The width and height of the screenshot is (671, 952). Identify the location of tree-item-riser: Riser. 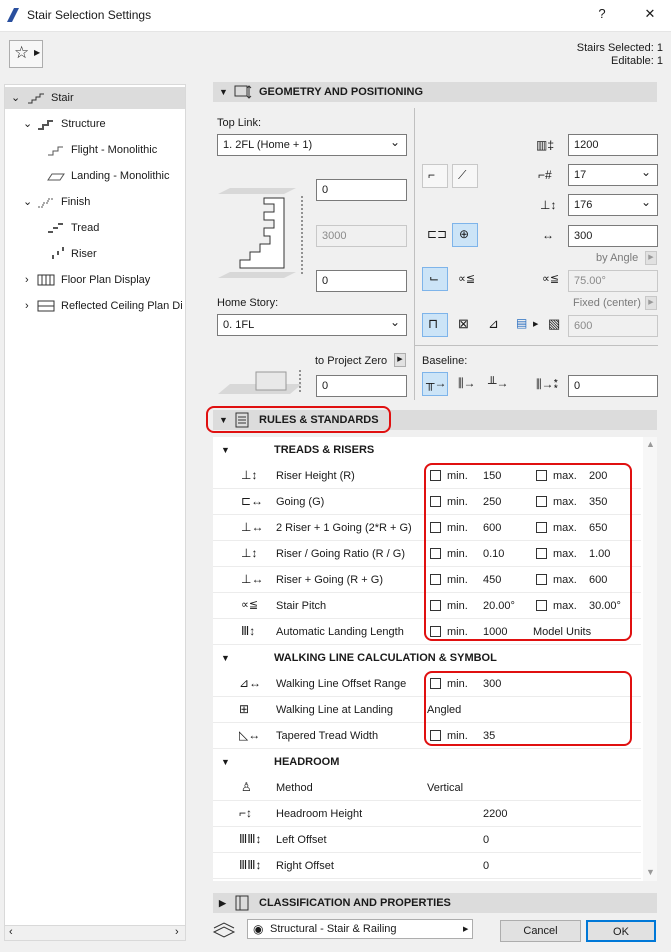
(95, 254).